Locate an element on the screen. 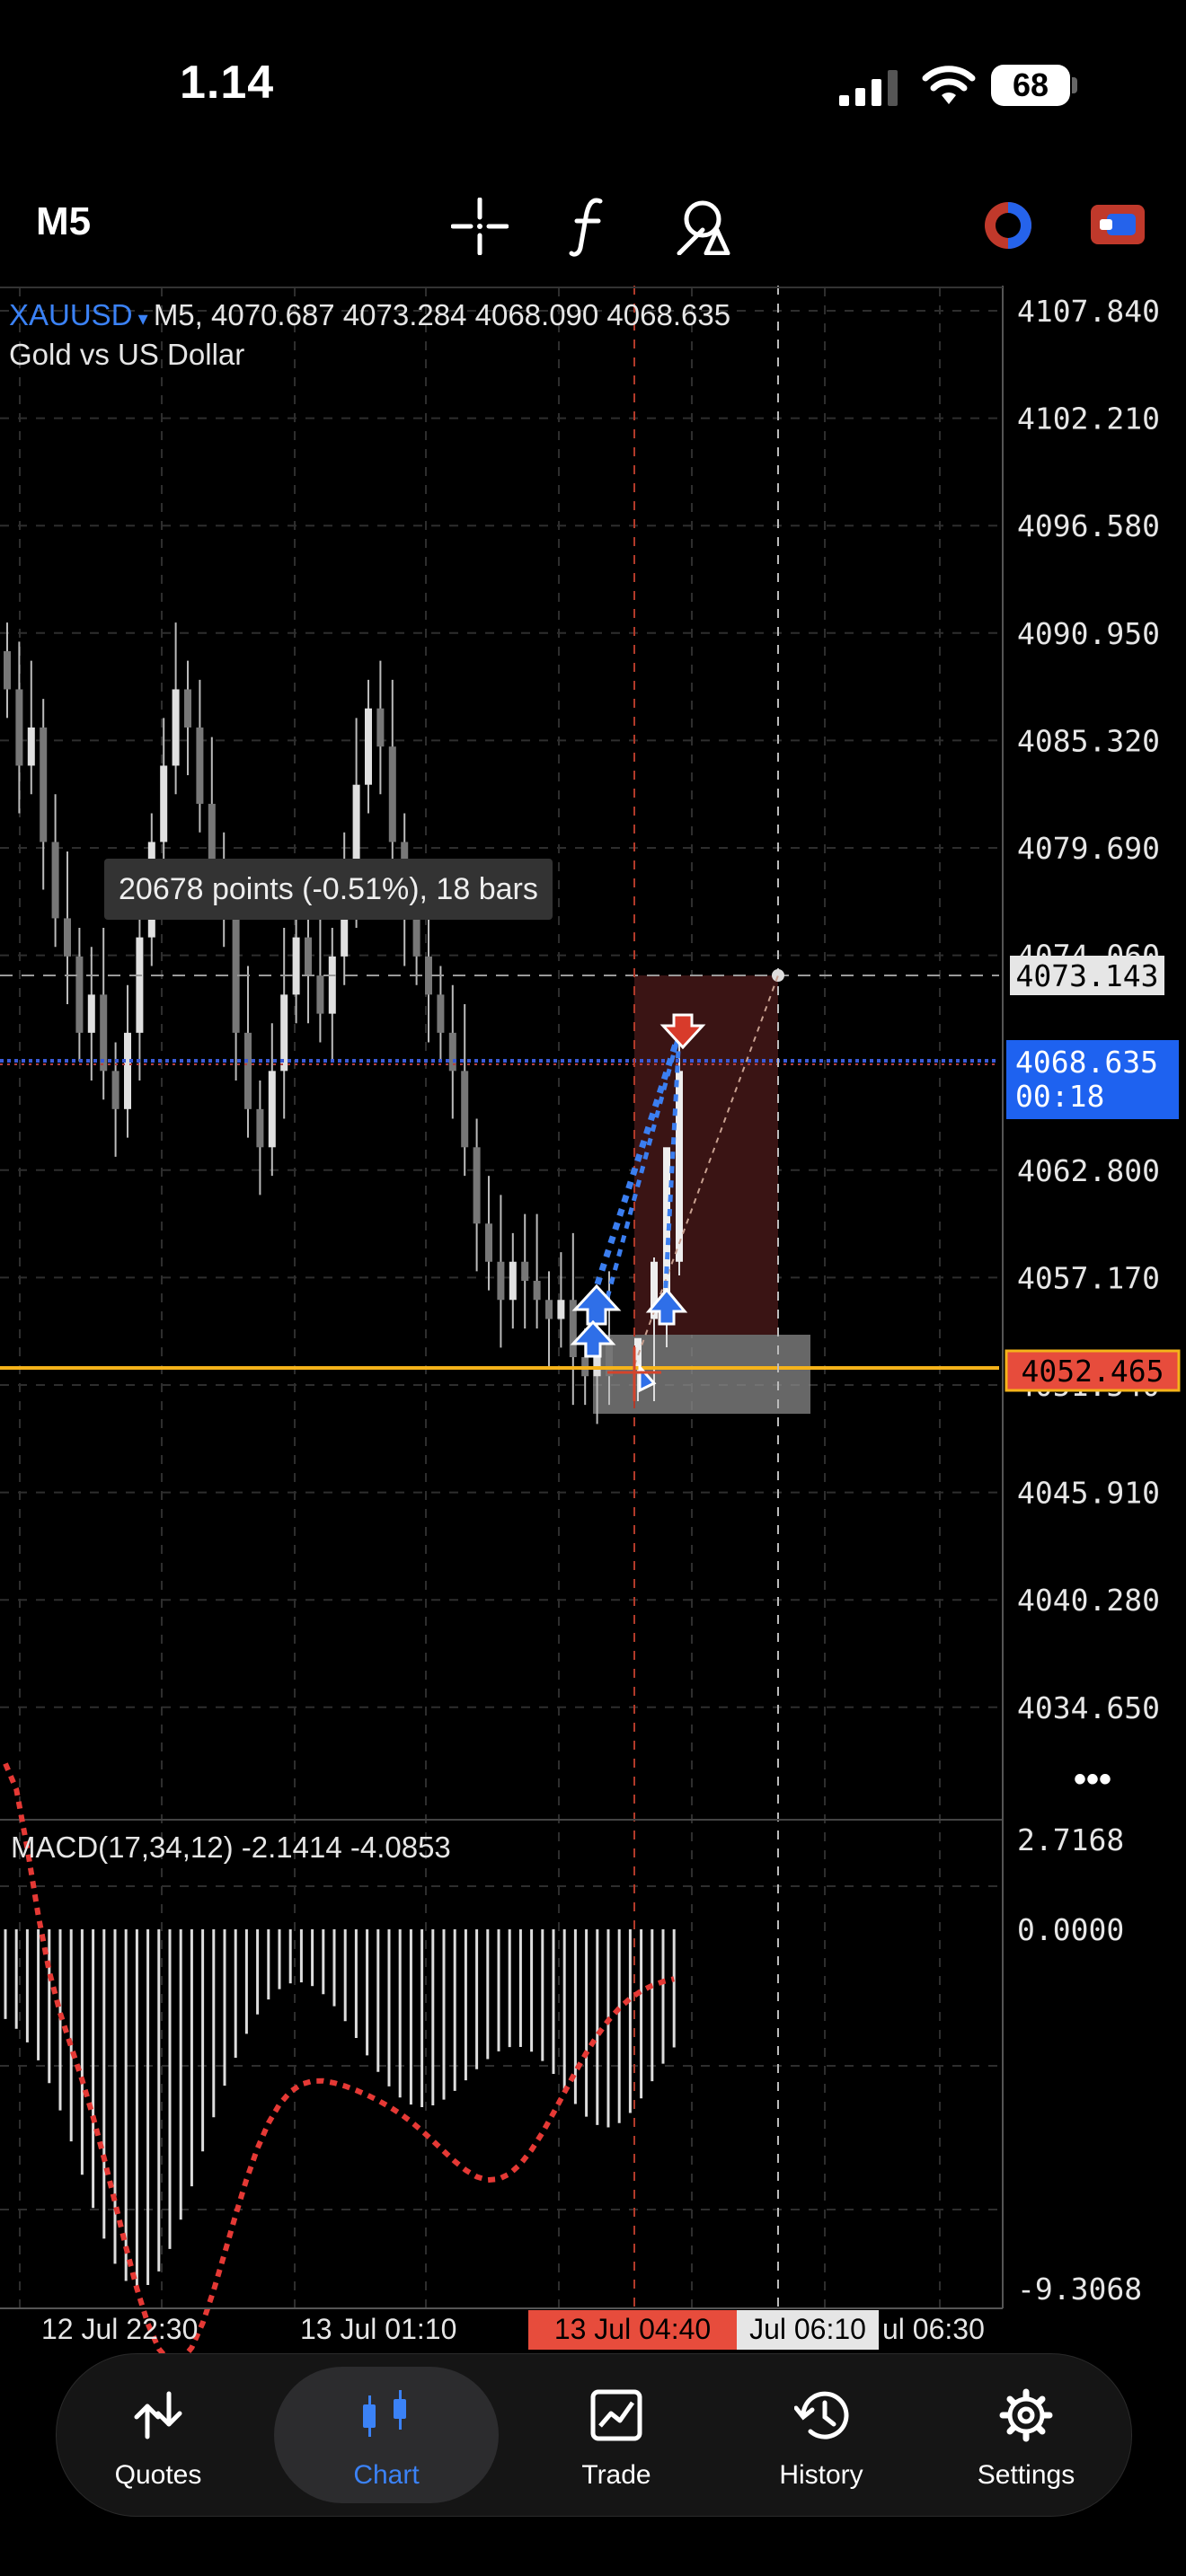 Image resolution: width=1186 pixels, height=2576 pixels. tab-history-label: History is located at coordinates (821, 2475).